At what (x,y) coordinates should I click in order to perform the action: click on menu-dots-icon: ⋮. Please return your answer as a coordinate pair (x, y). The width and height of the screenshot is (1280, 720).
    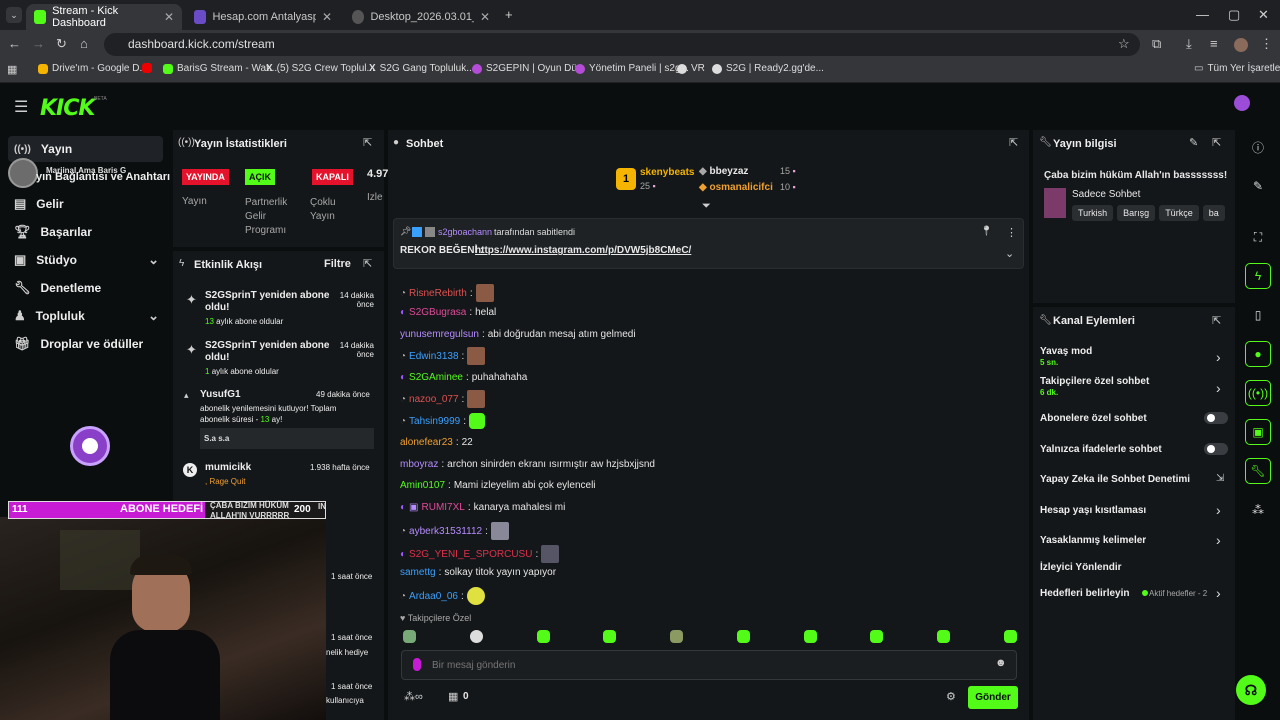
    Looking at the image, I should click on (1266, 44).